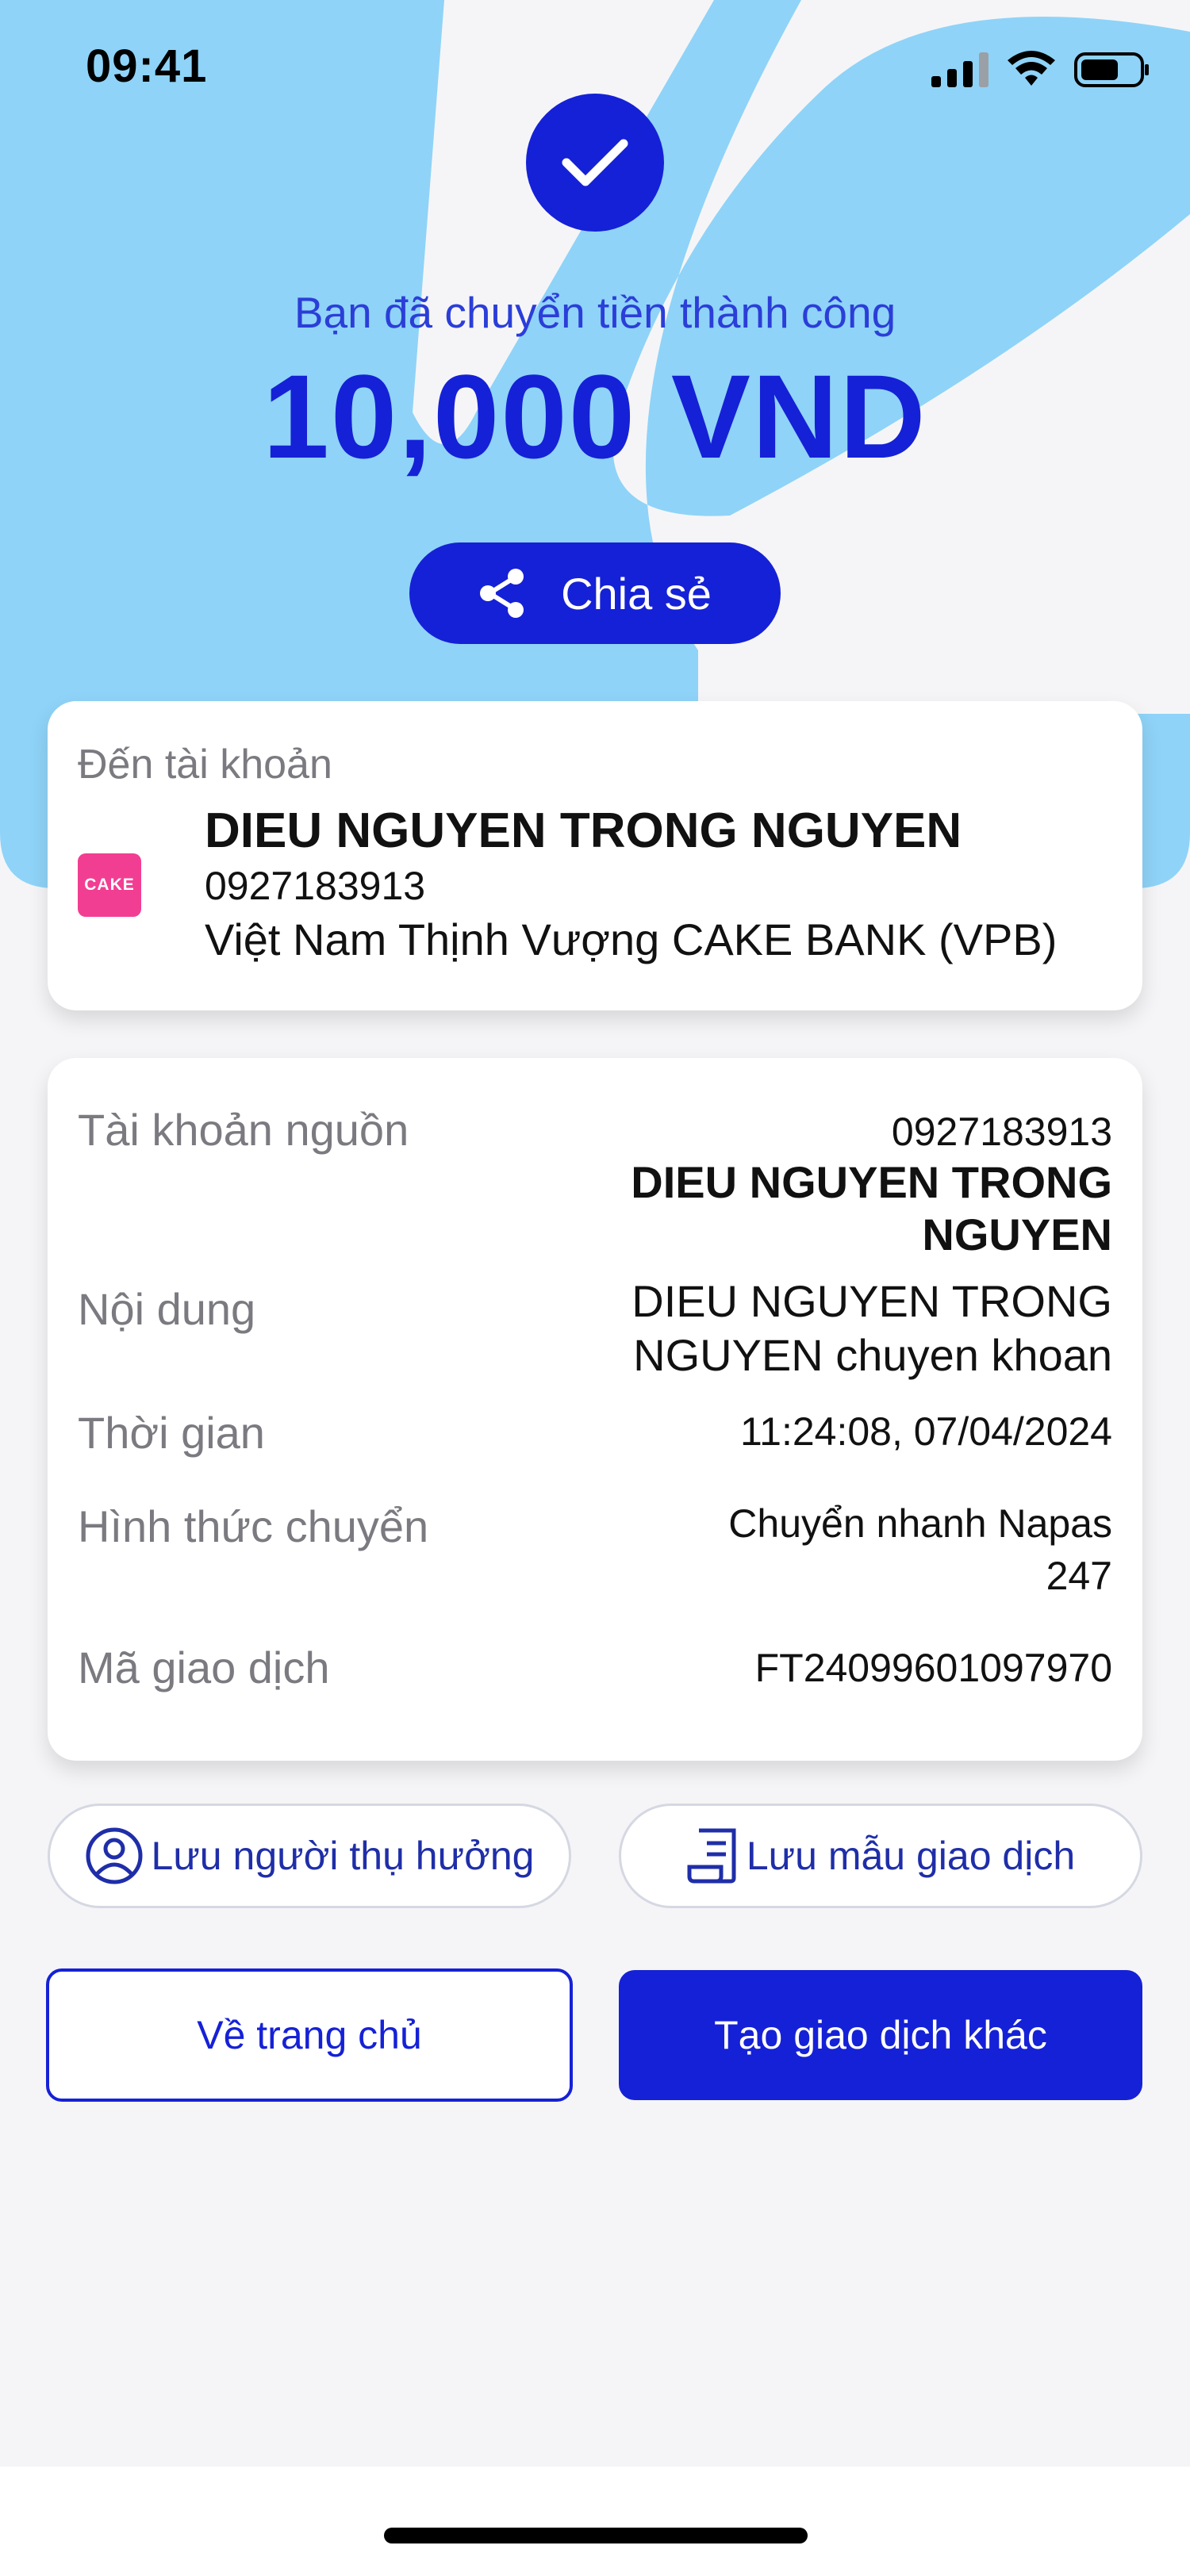 This screenshot has height=2576, width=1190. Describe the element at coordinates (171, 1433) in the screenshot. I see `time-label: Thời gian` at that location.